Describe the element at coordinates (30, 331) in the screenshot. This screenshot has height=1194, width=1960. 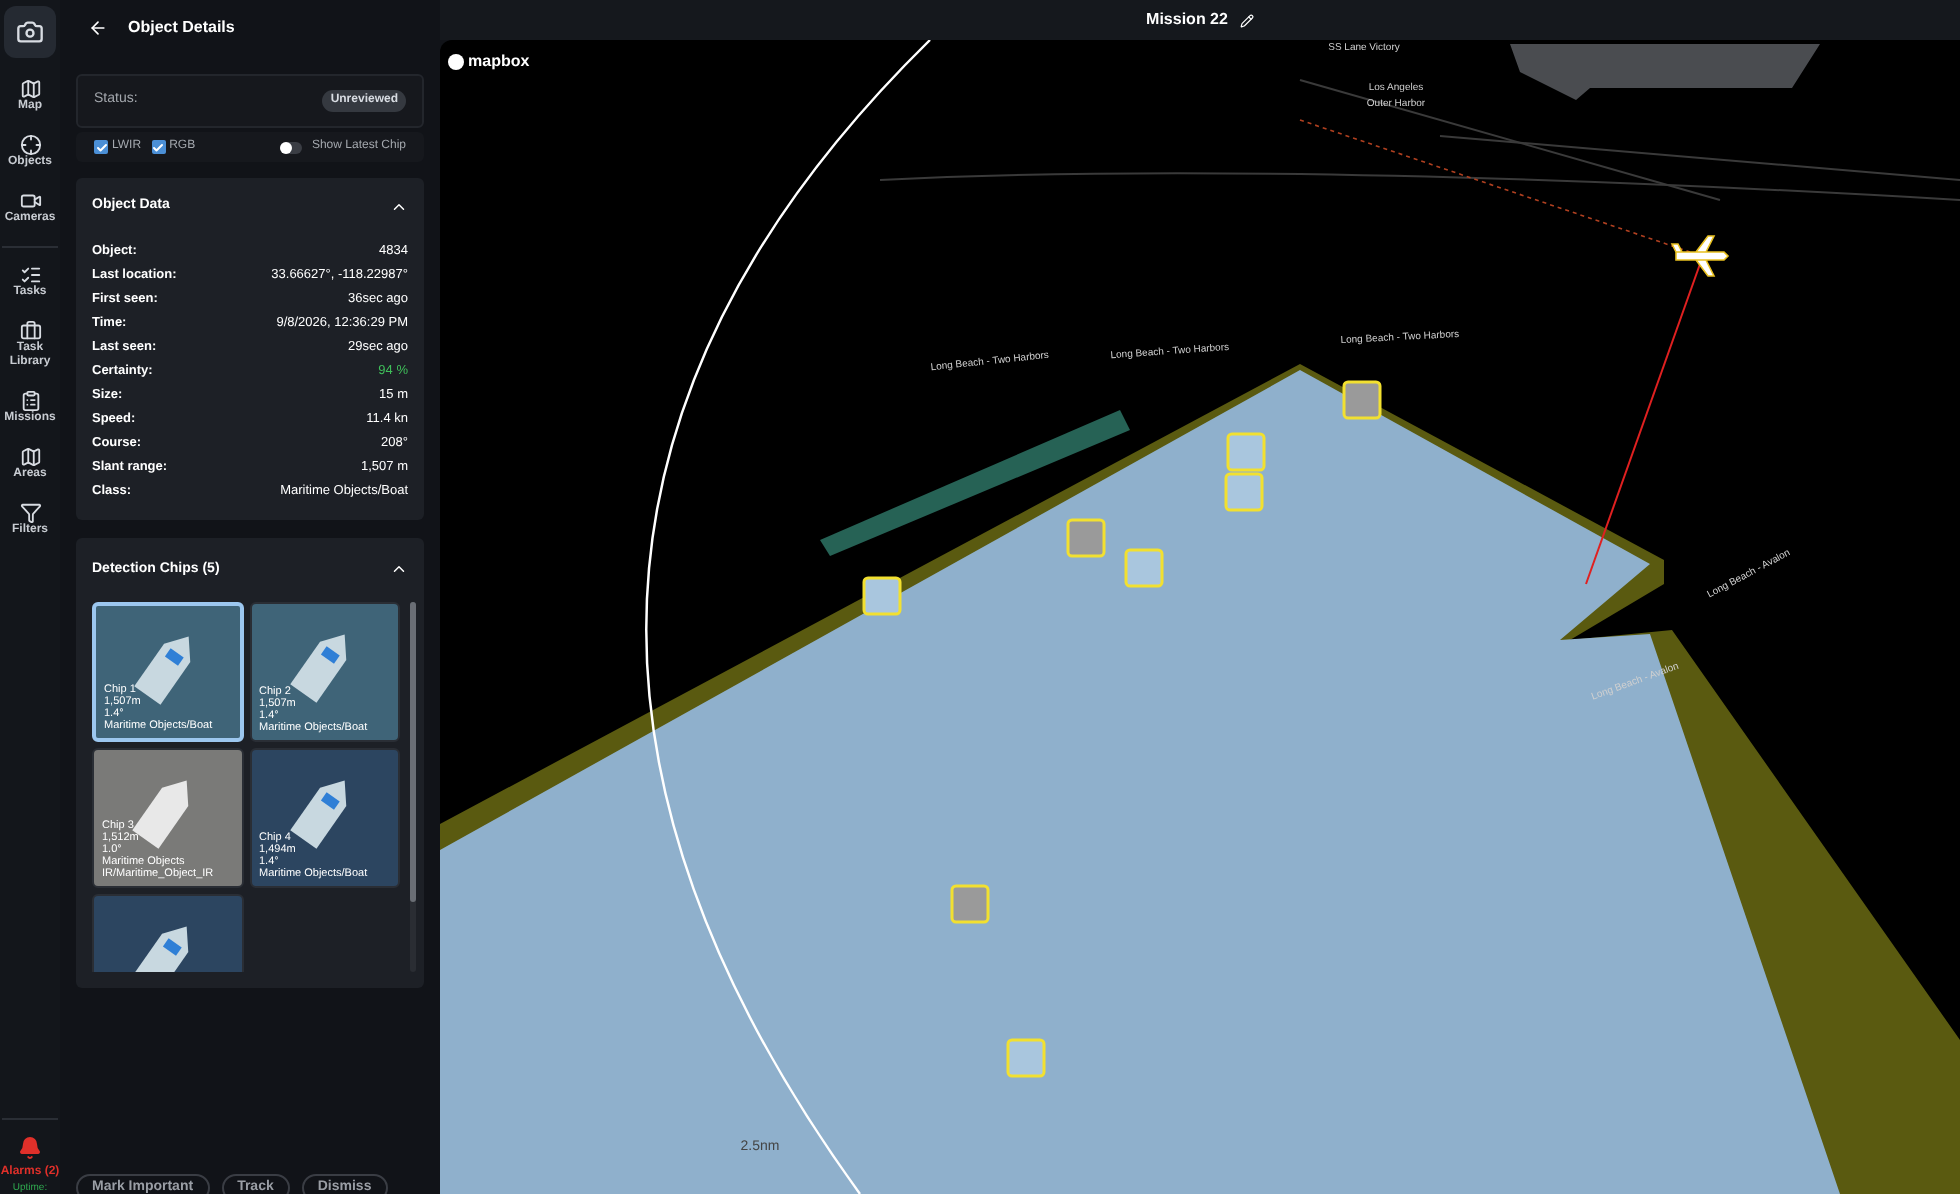
I see `briefcase-icon` at that location.